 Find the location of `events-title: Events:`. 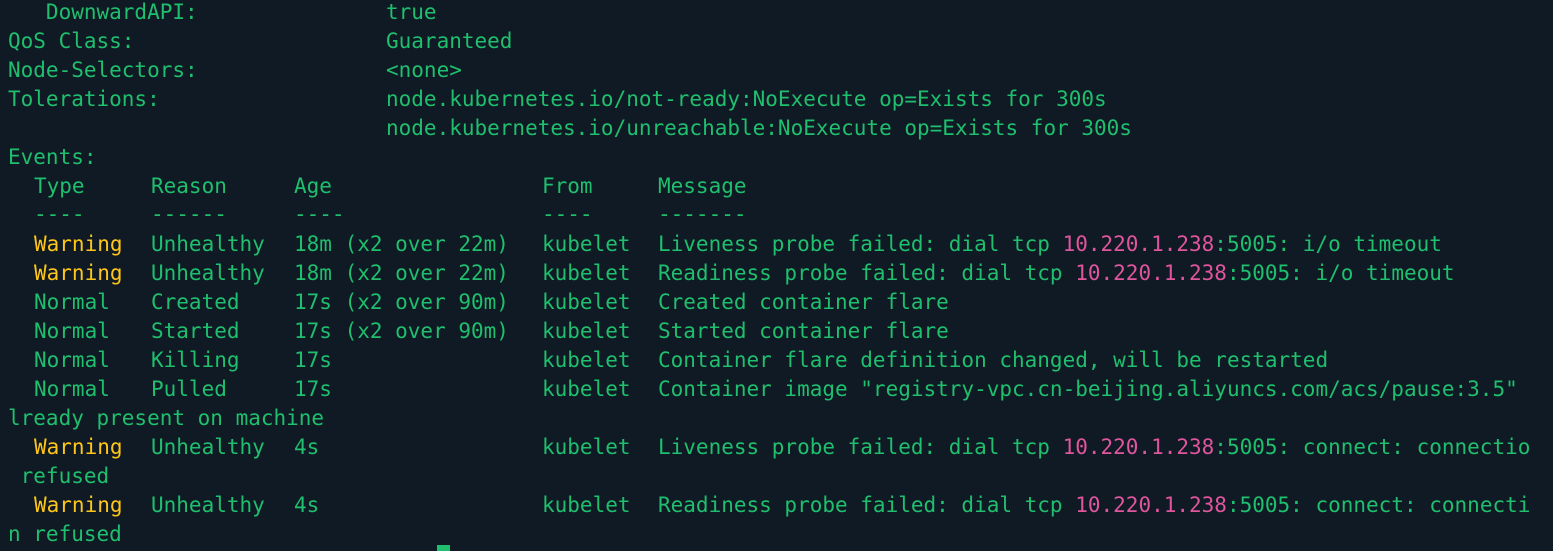

events-title: Events: is located at coordinates (52, 157).